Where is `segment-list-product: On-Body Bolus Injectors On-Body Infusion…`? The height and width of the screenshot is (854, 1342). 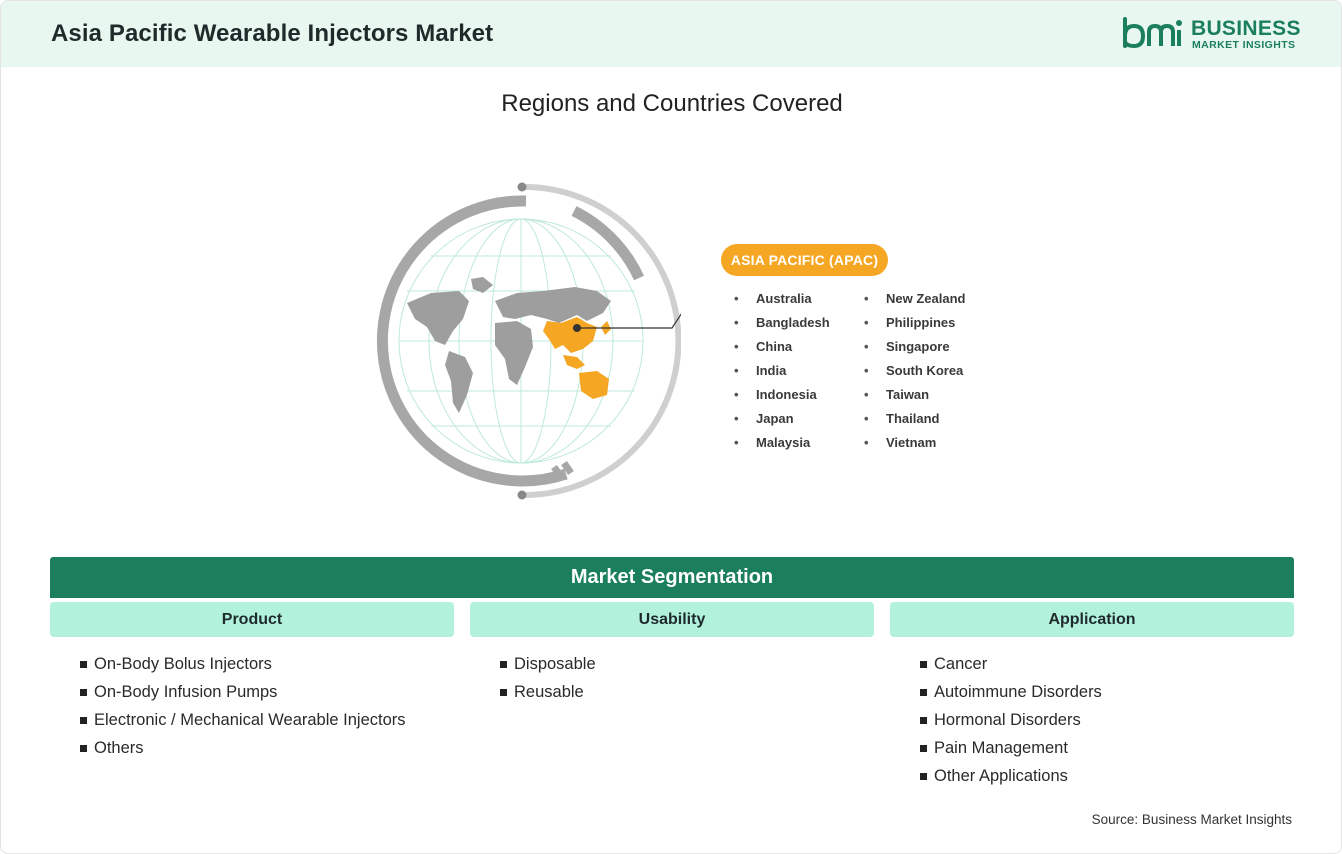 segment-list-product: On-Body Bolus Injectors On-Body Infusion… is located at coordinates (243, 708).